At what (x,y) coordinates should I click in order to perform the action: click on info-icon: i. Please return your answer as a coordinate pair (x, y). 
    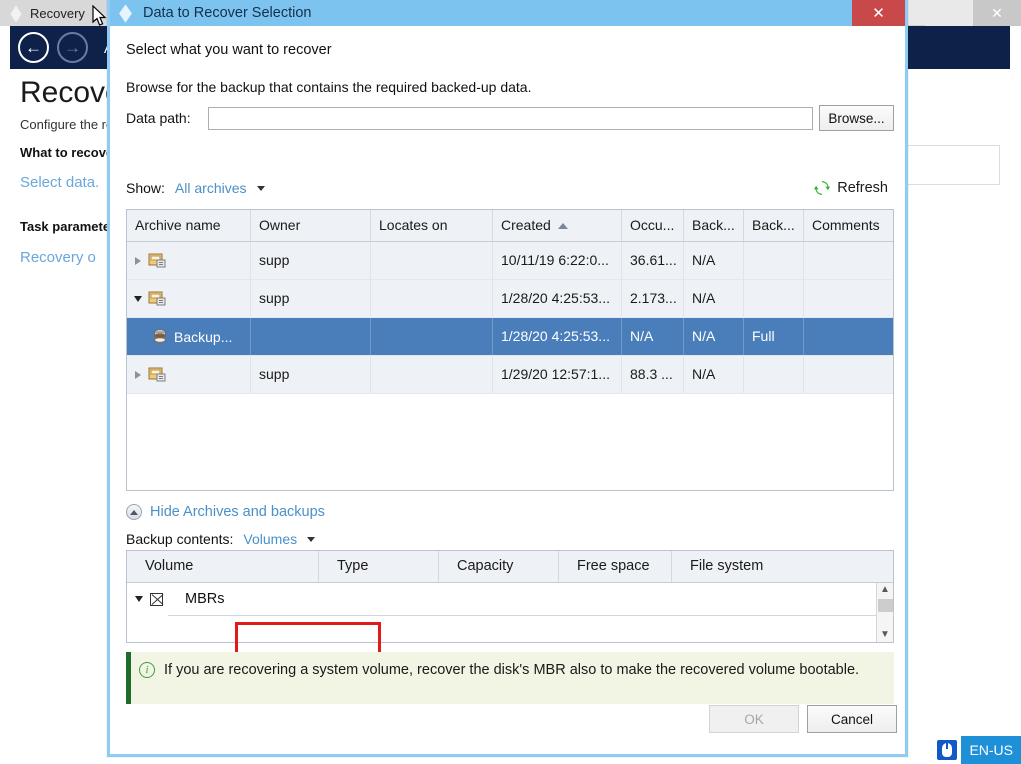
    Looking at the image, I should click on (147, 670).